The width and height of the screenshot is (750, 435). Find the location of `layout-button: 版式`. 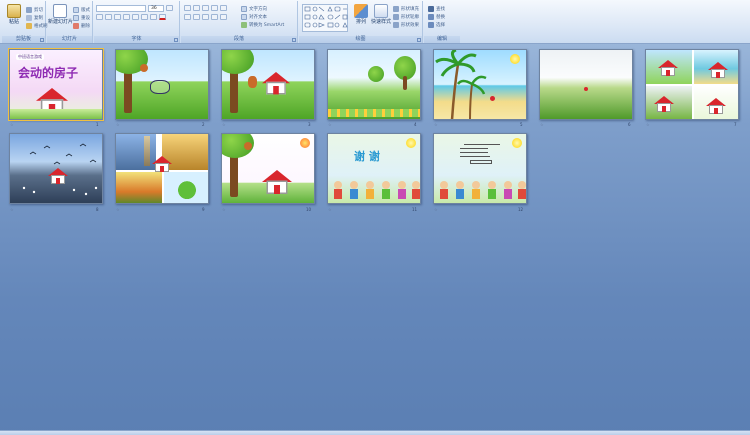

layout-button: 版式 is located at coordinates (81, 9).